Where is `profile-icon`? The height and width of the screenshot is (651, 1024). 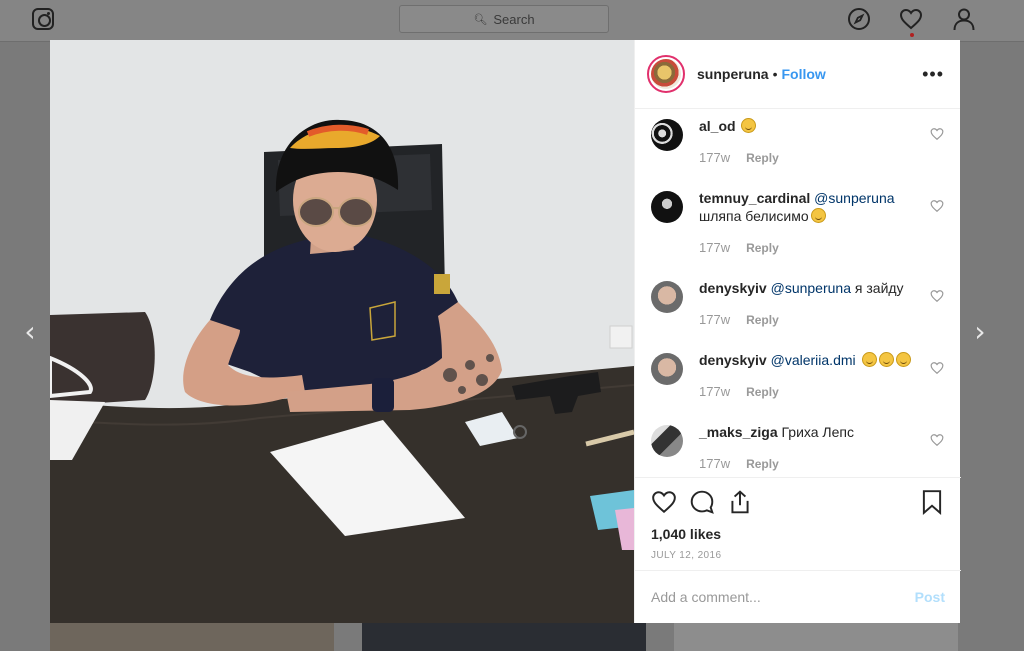
profile-icon is located at coordinates (964, 19).